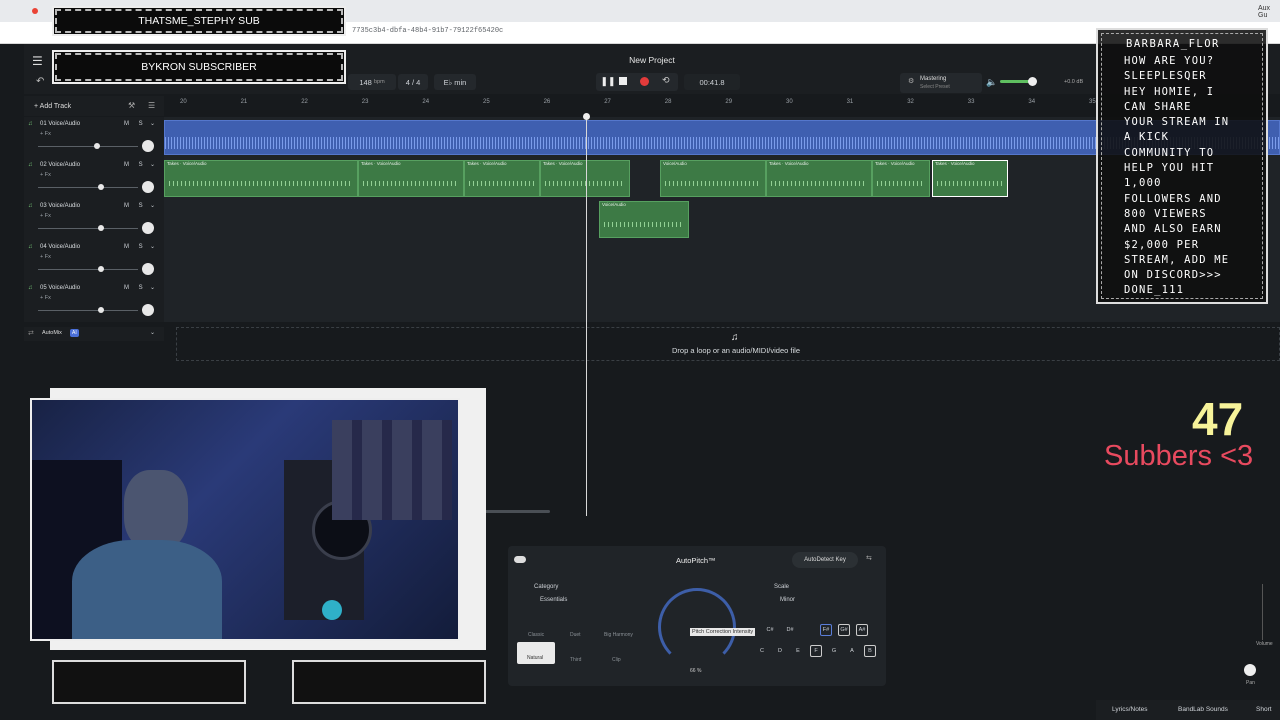 This screenshot has width=1280, height=720. I want to click on bandlab-sounds-button: BandLab Sounds, so click(1203, 709).